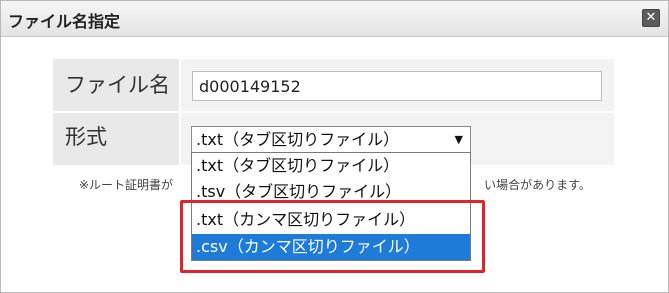 This screenshot has width=669, height=293. What do you see at coordinates (334, 19) in the screenshot?
I see `dialog-titlebar: ファイル名指定 ✕` at bounding box center [334, 19].